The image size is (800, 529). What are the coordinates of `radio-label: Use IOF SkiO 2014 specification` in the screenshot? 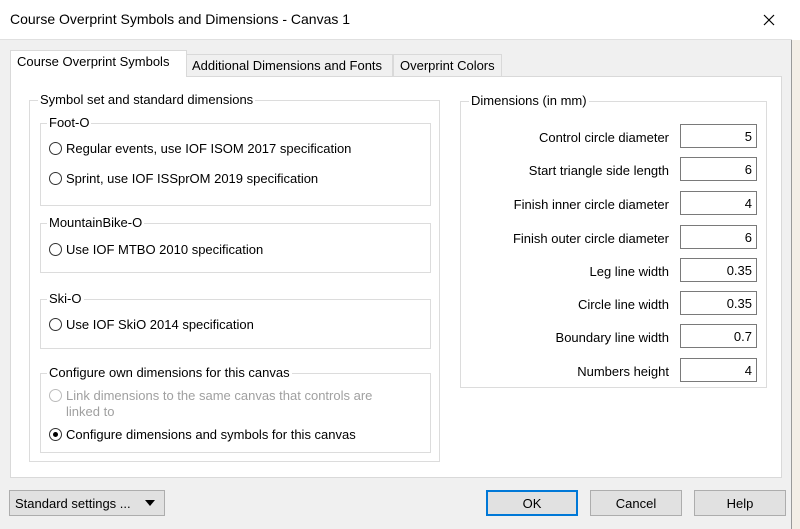 It's located at (160, 324).